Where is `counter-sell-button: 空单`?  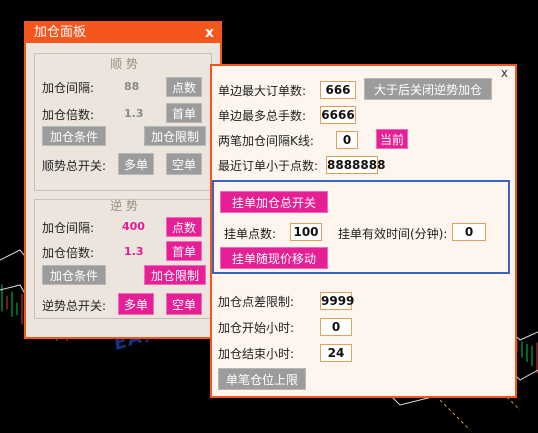
counter-sell-button: 空单 is located at coordinates (184, 304).